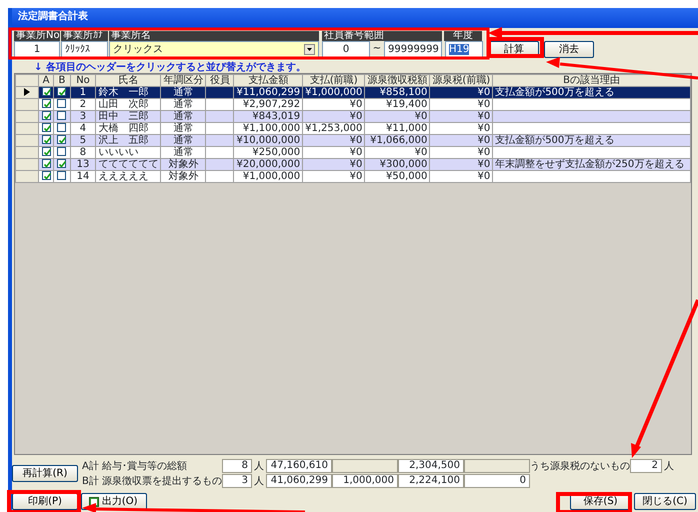  Describe the element at coordinates (397, 92) in the screenshot. I see `table-cell: ¥858,100` at that location.